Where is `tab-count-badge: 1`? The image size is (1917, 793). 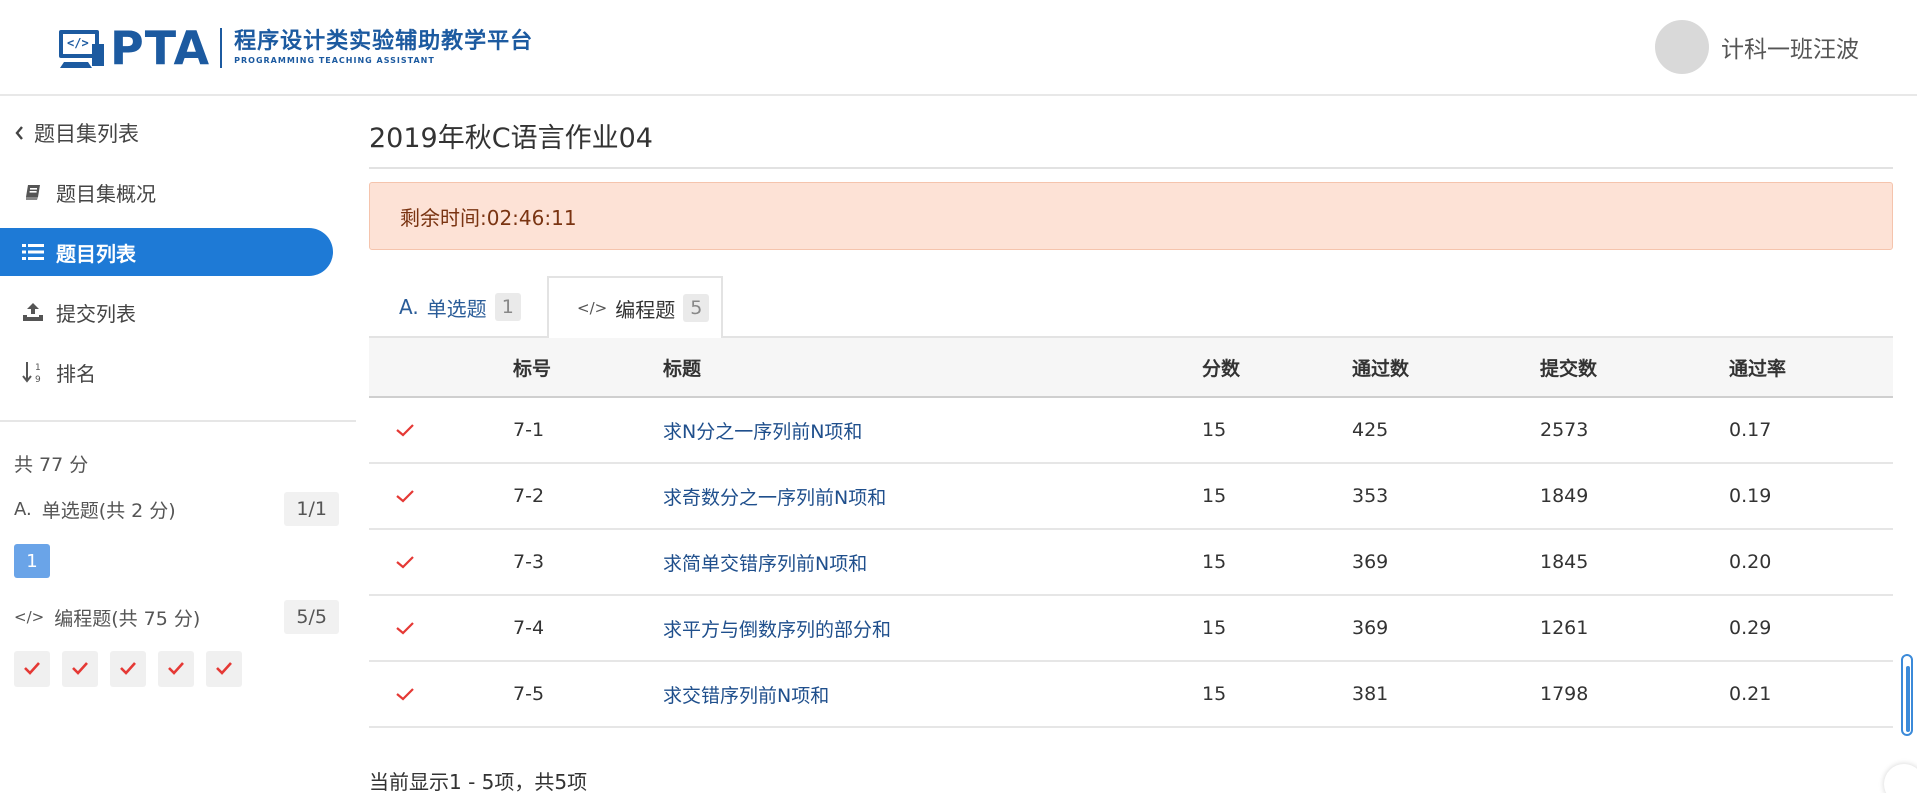
tab-count-badge: 1 is located at coordinates (507, 307).